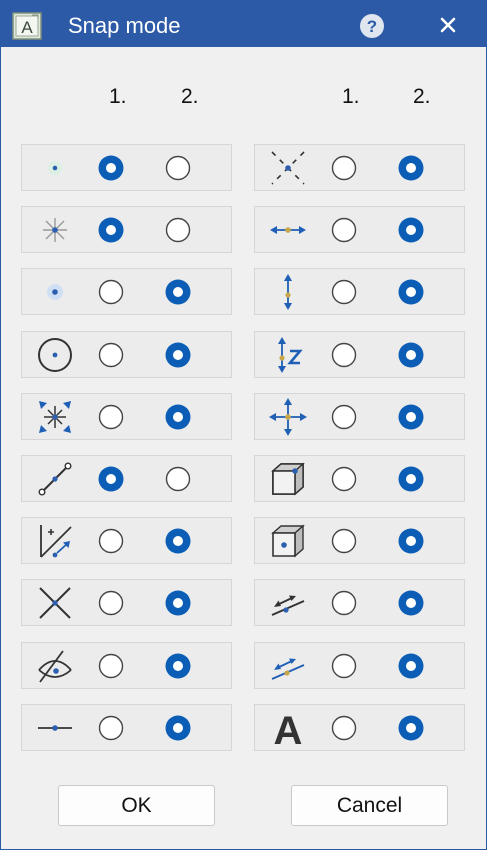 Image resolution: width=487 pixels, height=850 pixels. I want to click on cross-intersection-icon, so click(55, 603).